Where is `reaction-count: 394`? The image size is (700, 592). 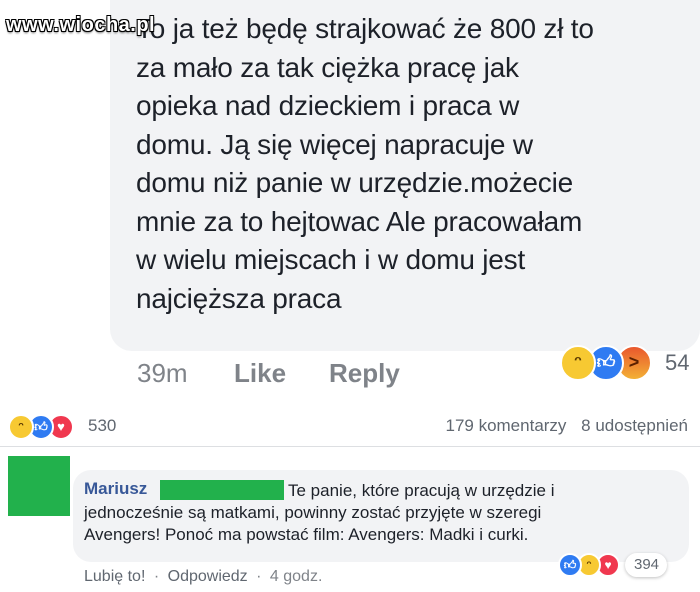 reaction-count: 394 is located at coordinates (646, 564).